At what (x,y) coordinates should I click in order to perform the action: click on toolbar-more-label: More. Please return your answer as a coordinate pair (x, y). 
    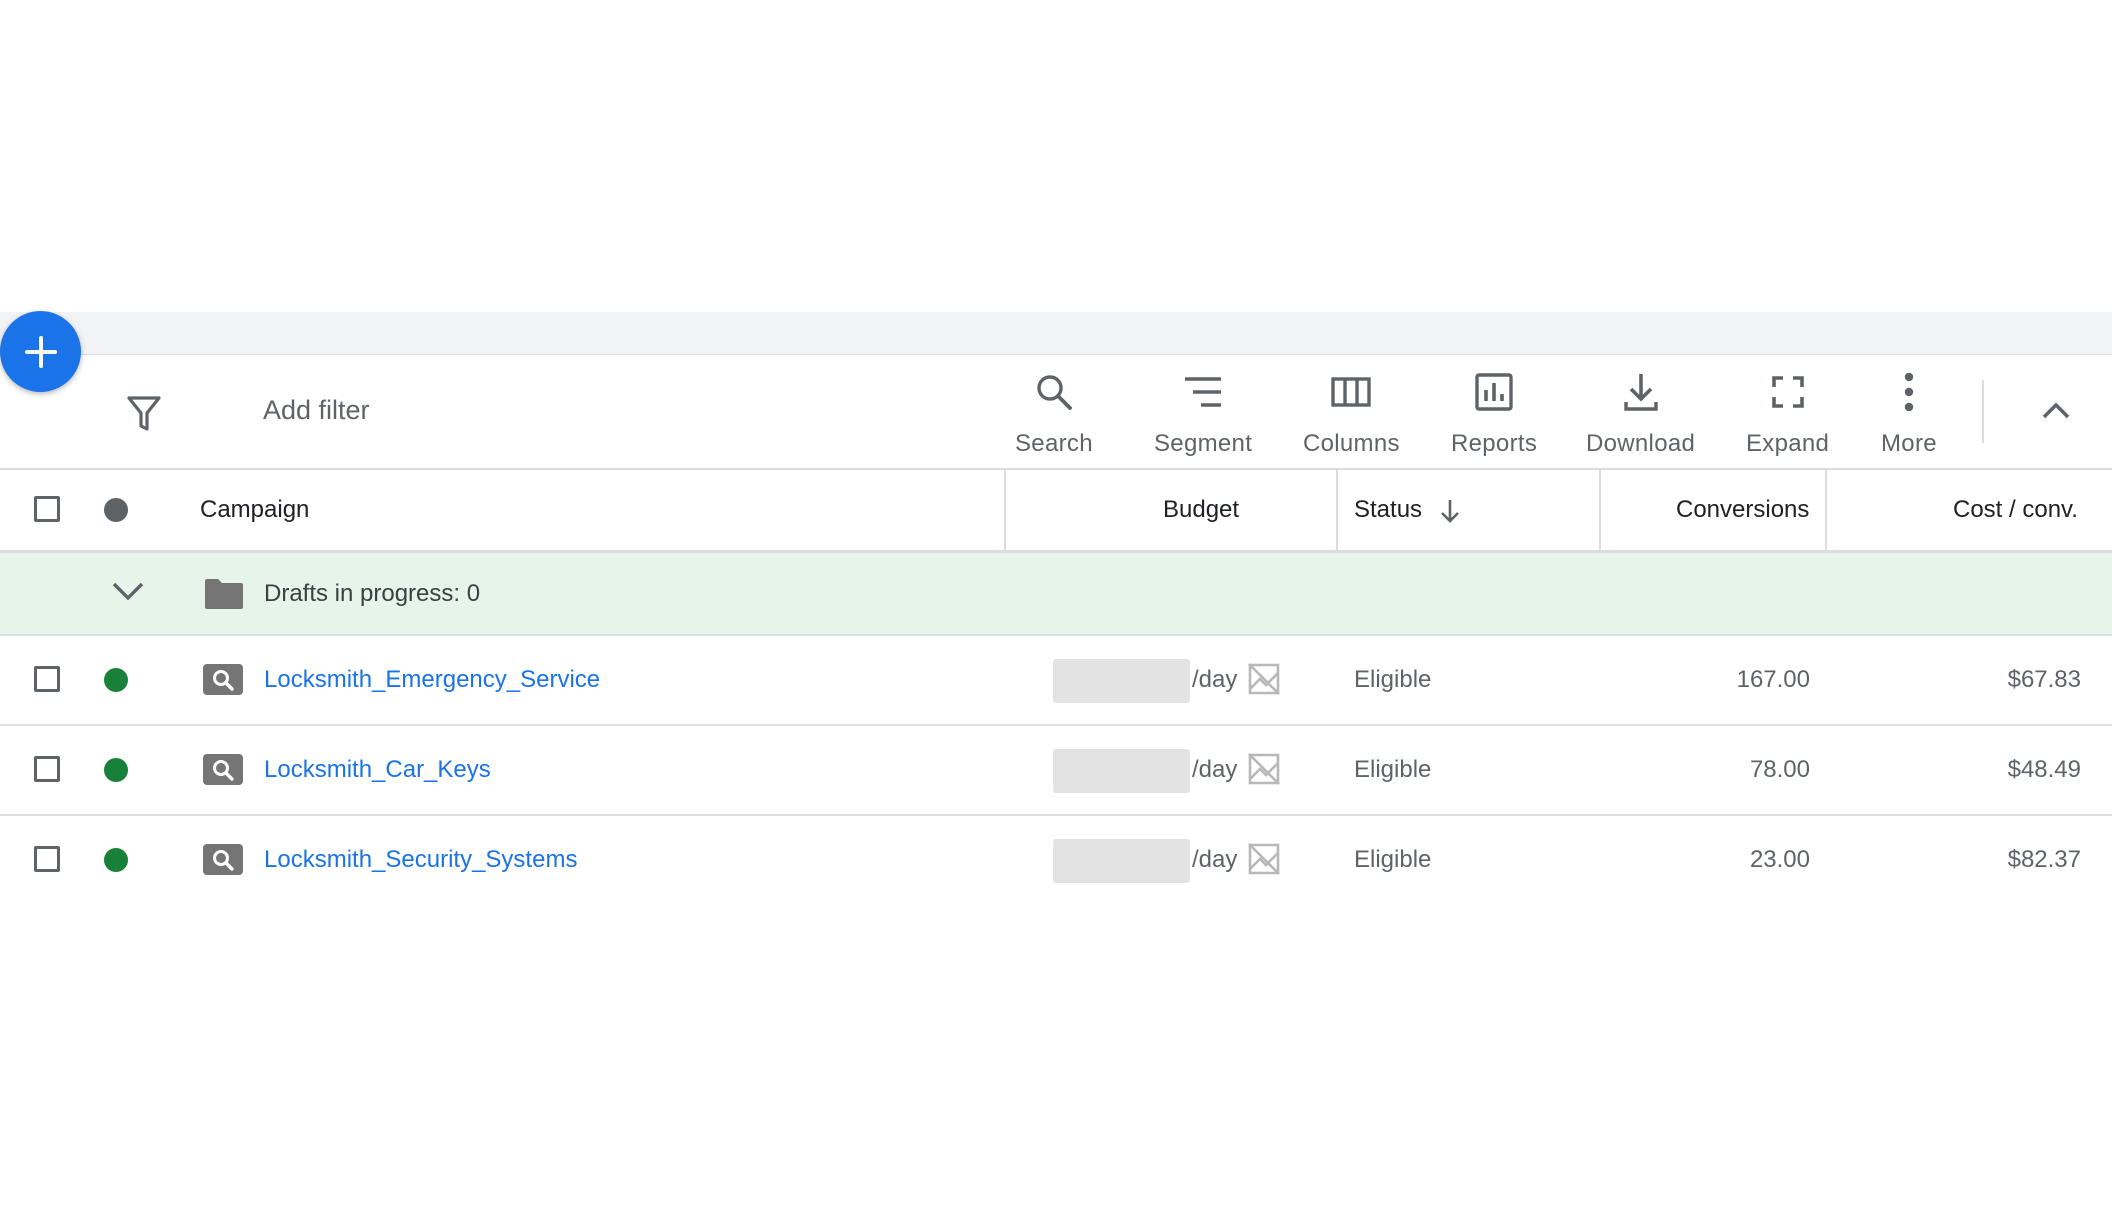
    Looking at the image, I should click on (1909, 443).